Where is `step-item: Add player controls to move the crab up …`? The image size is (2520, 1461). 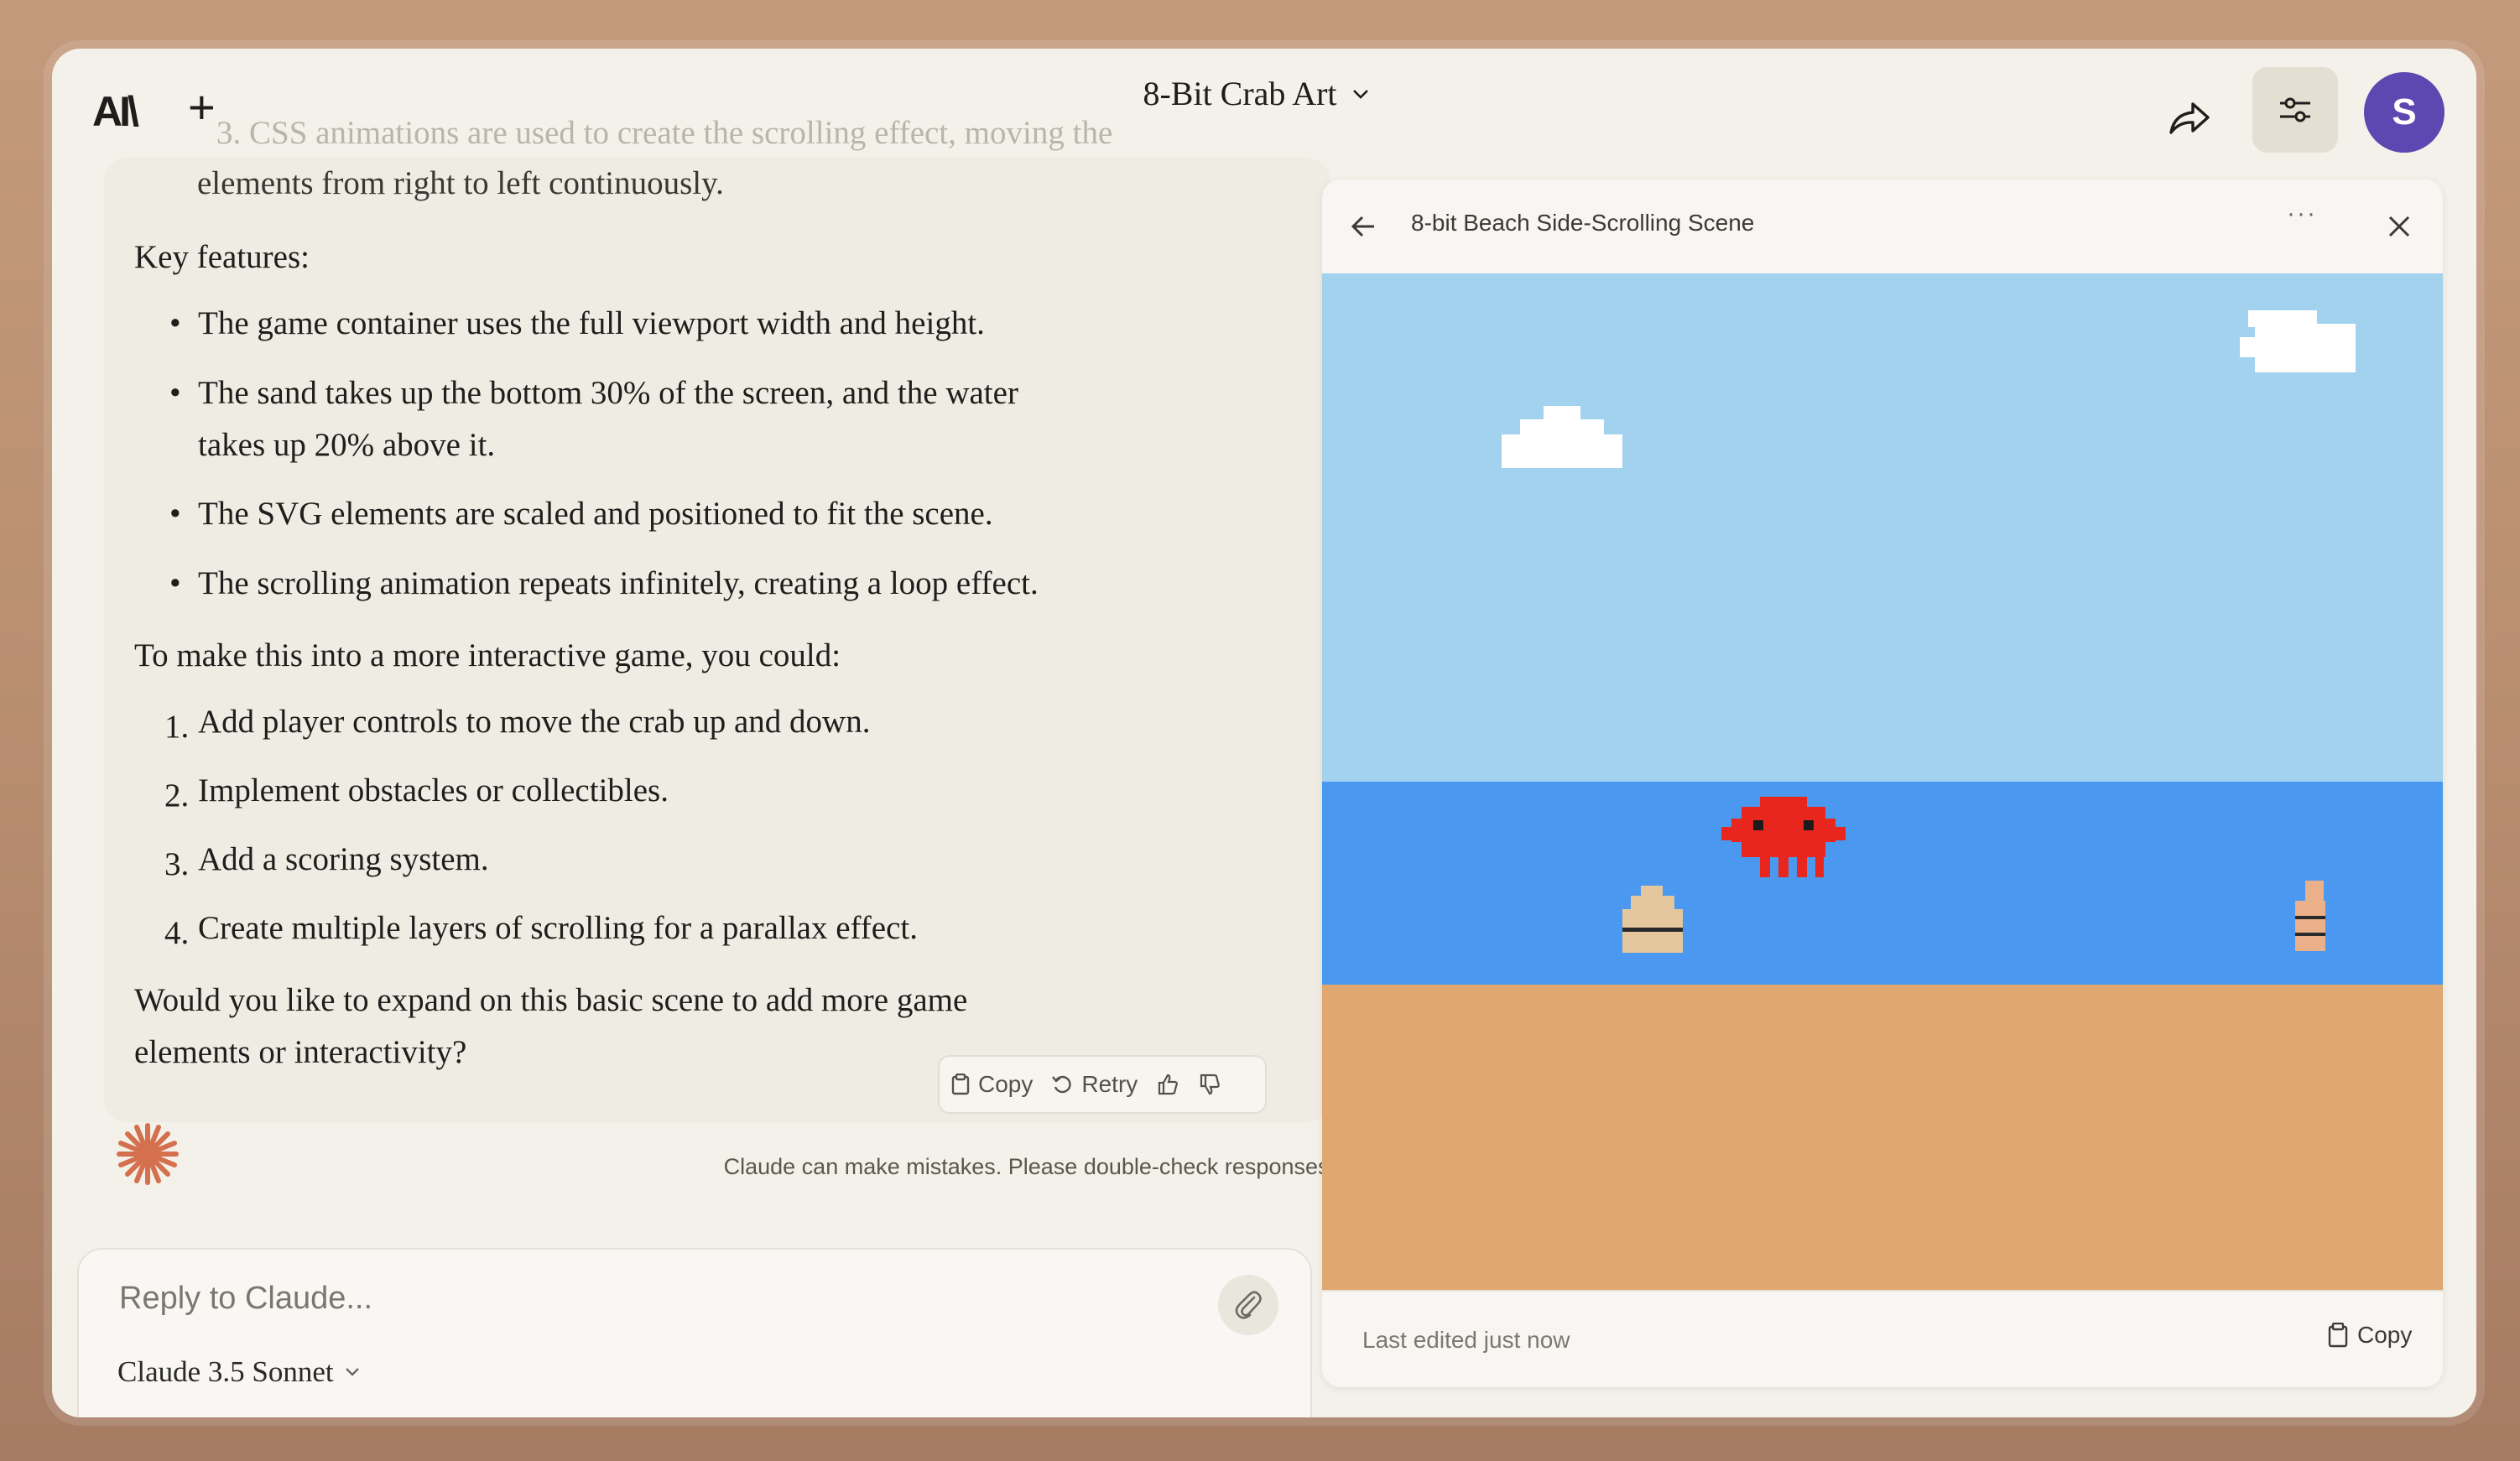
step-item: Add player controls to move the crab up … is located at coordinates (534, 722).